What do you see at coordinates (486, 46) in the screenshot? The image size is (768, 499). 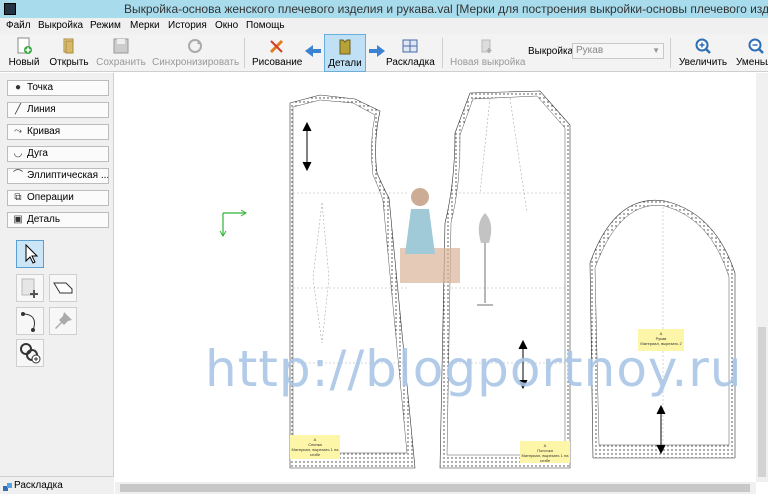 I see `new-pattern-icon` at bounding box center [486, 46].